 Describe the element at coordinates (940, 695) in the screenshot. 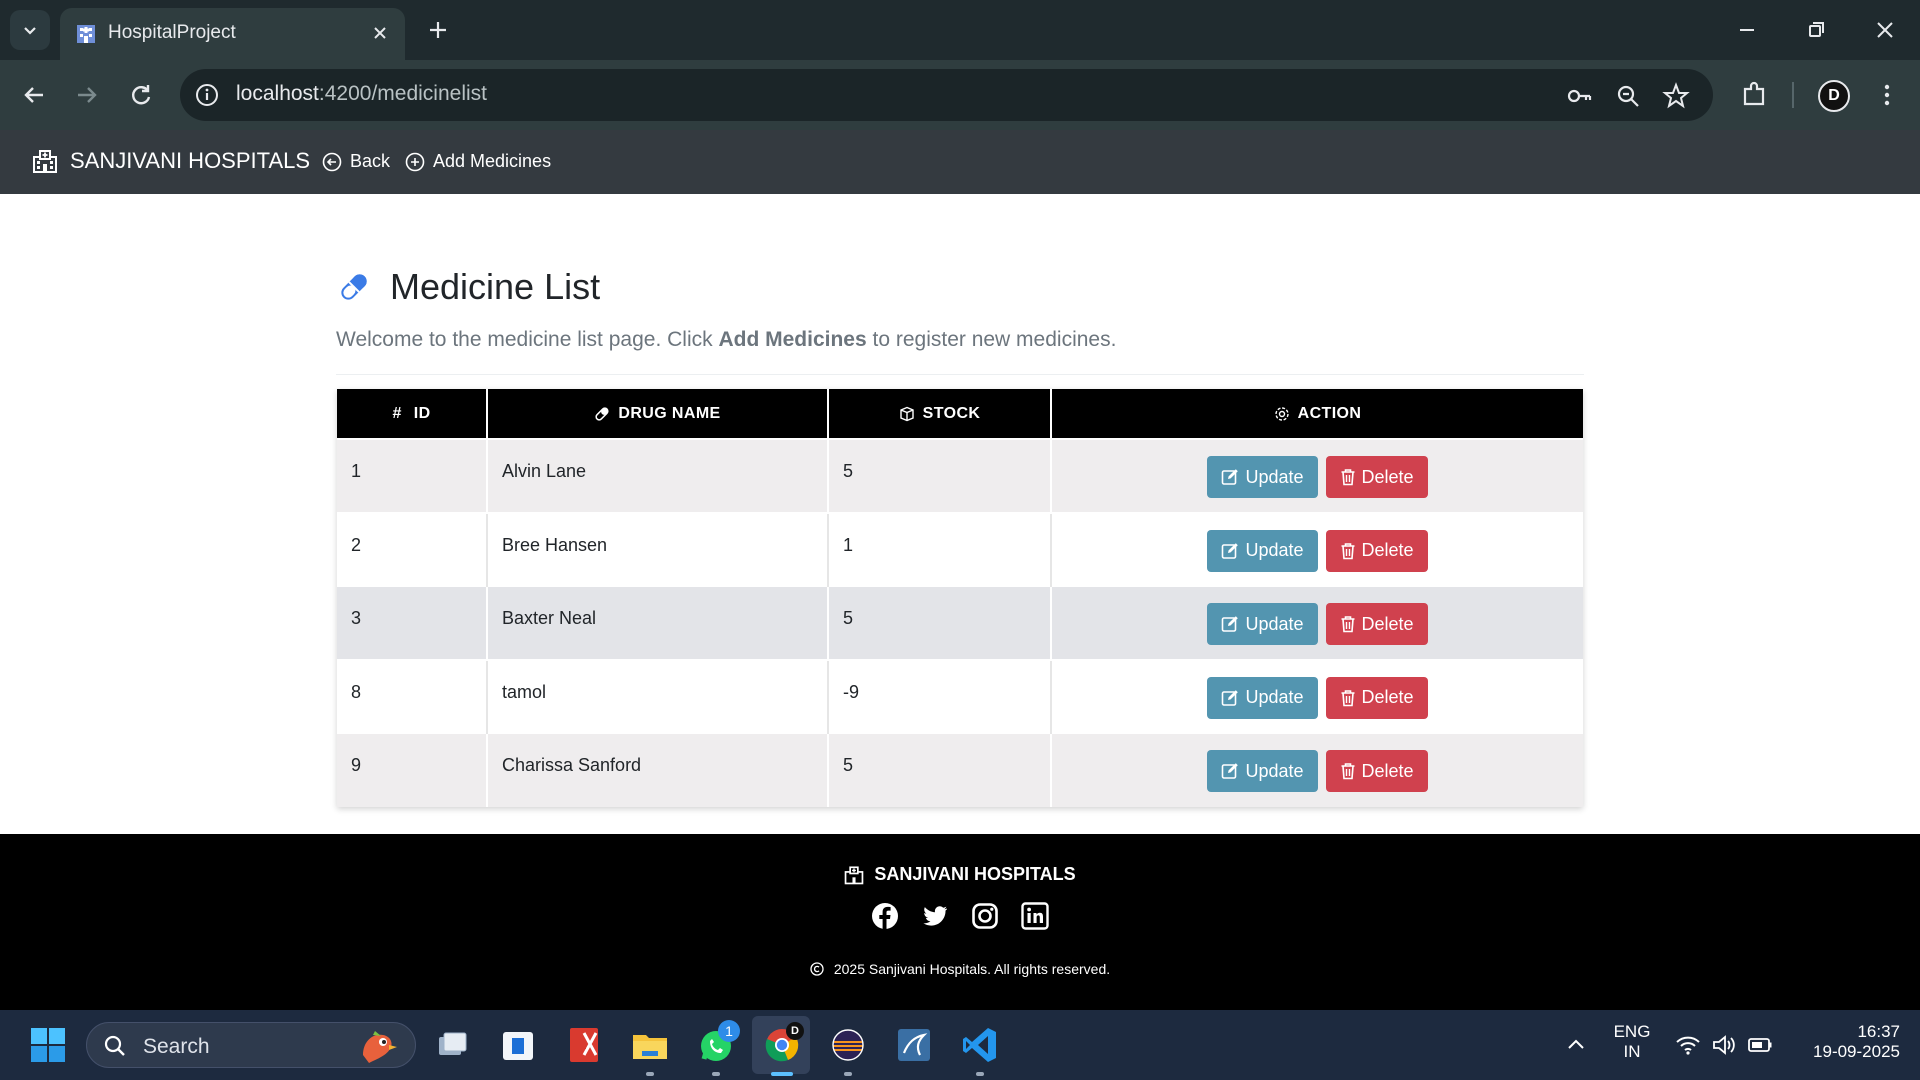

I see `cell-stock: -9` at that location.